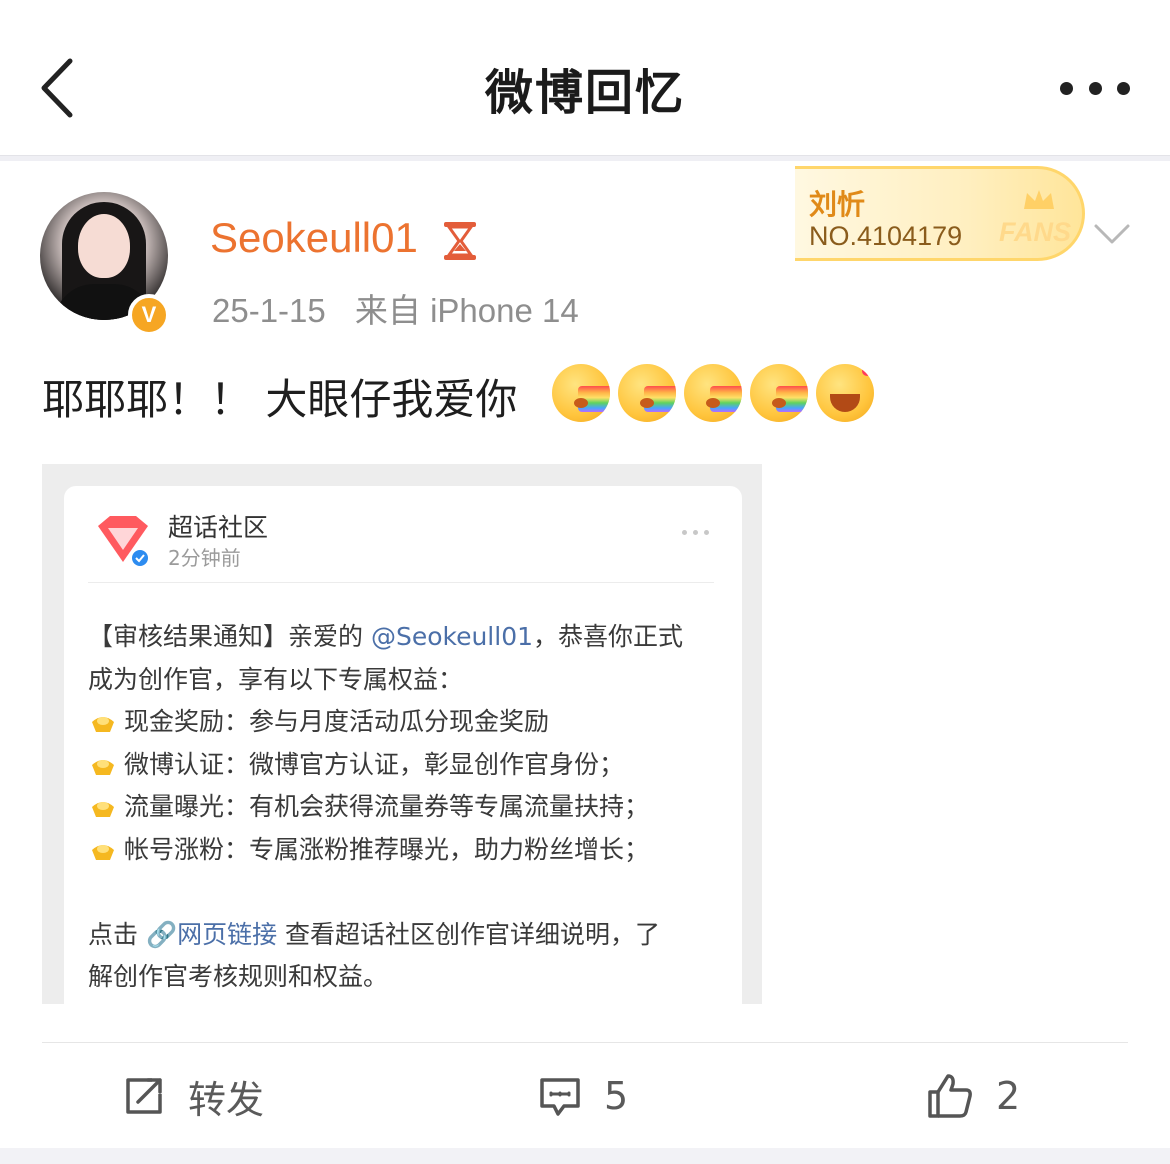  Describe the element at coordinates (1008, 1096) in the screenshot. I see `like-count: 2` at that location.